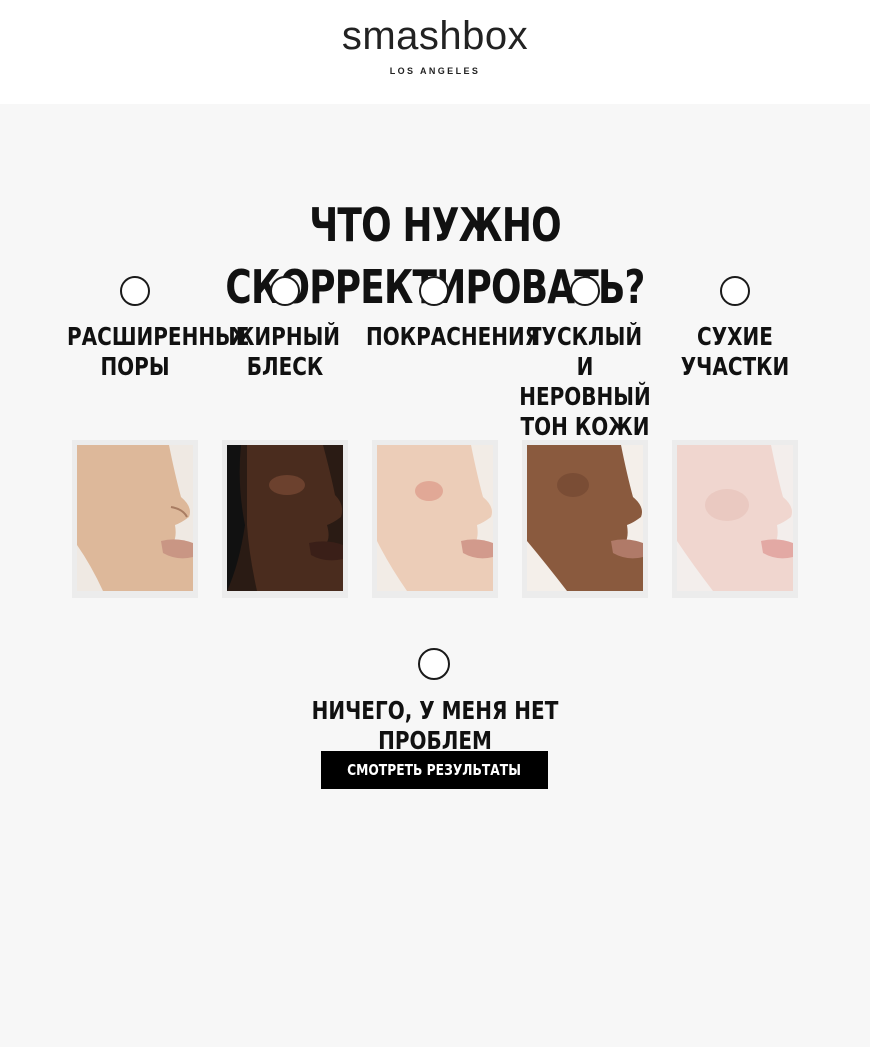 The image size is (870, 1047). I want to click on option-label-redness: ПОКРАСНЕНИЯ, so click(453, 337).